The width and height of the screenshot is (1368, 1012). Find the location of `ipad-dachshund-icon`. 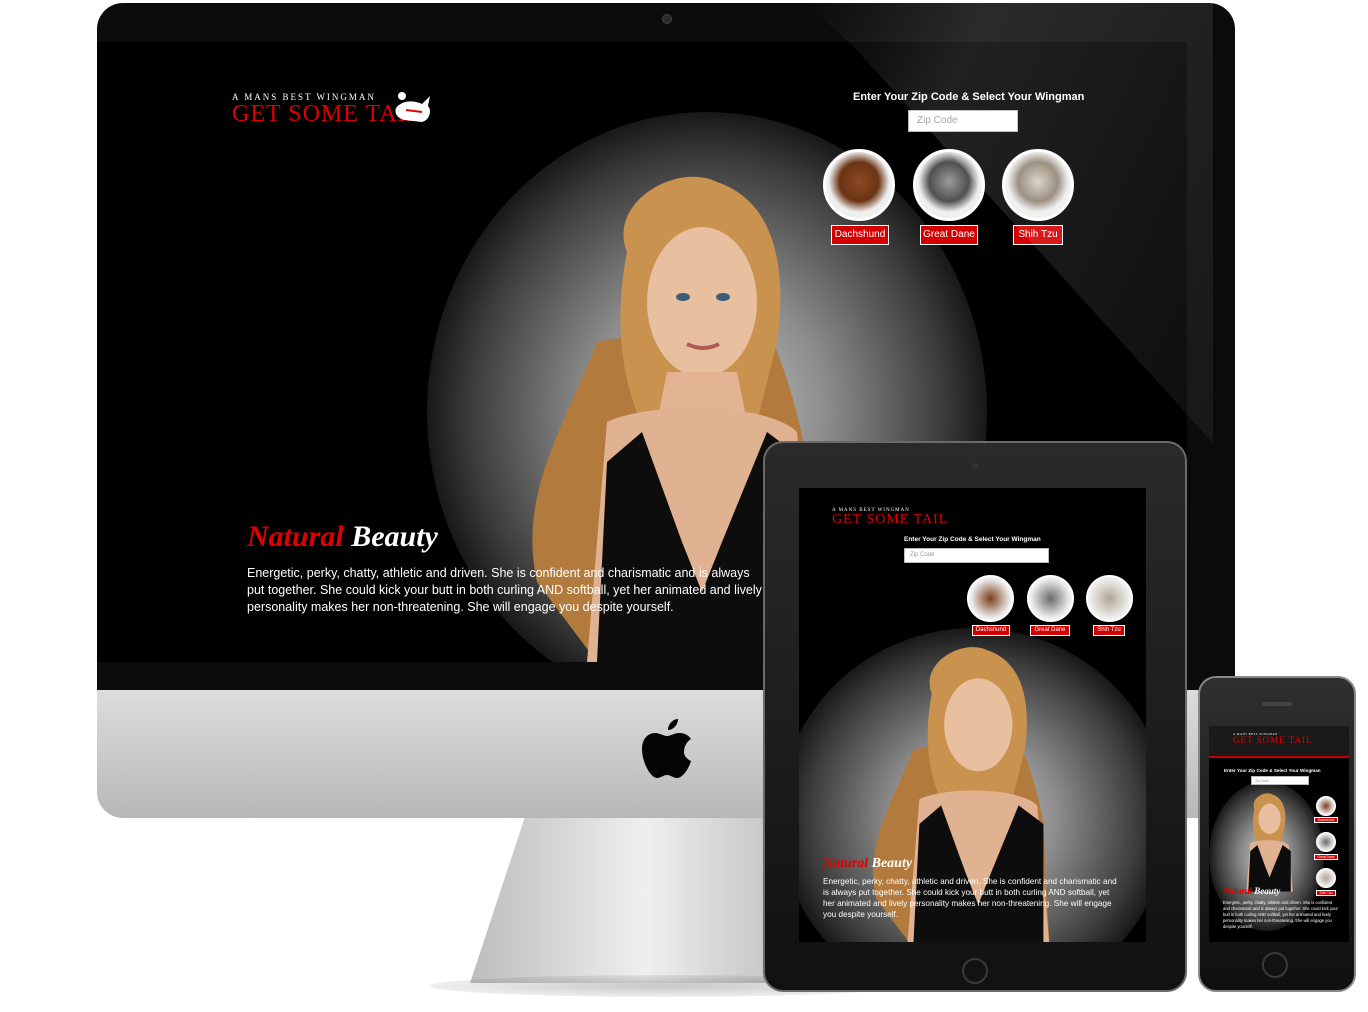

ipad-dachshund-icon is located at coordinates (990, 598).